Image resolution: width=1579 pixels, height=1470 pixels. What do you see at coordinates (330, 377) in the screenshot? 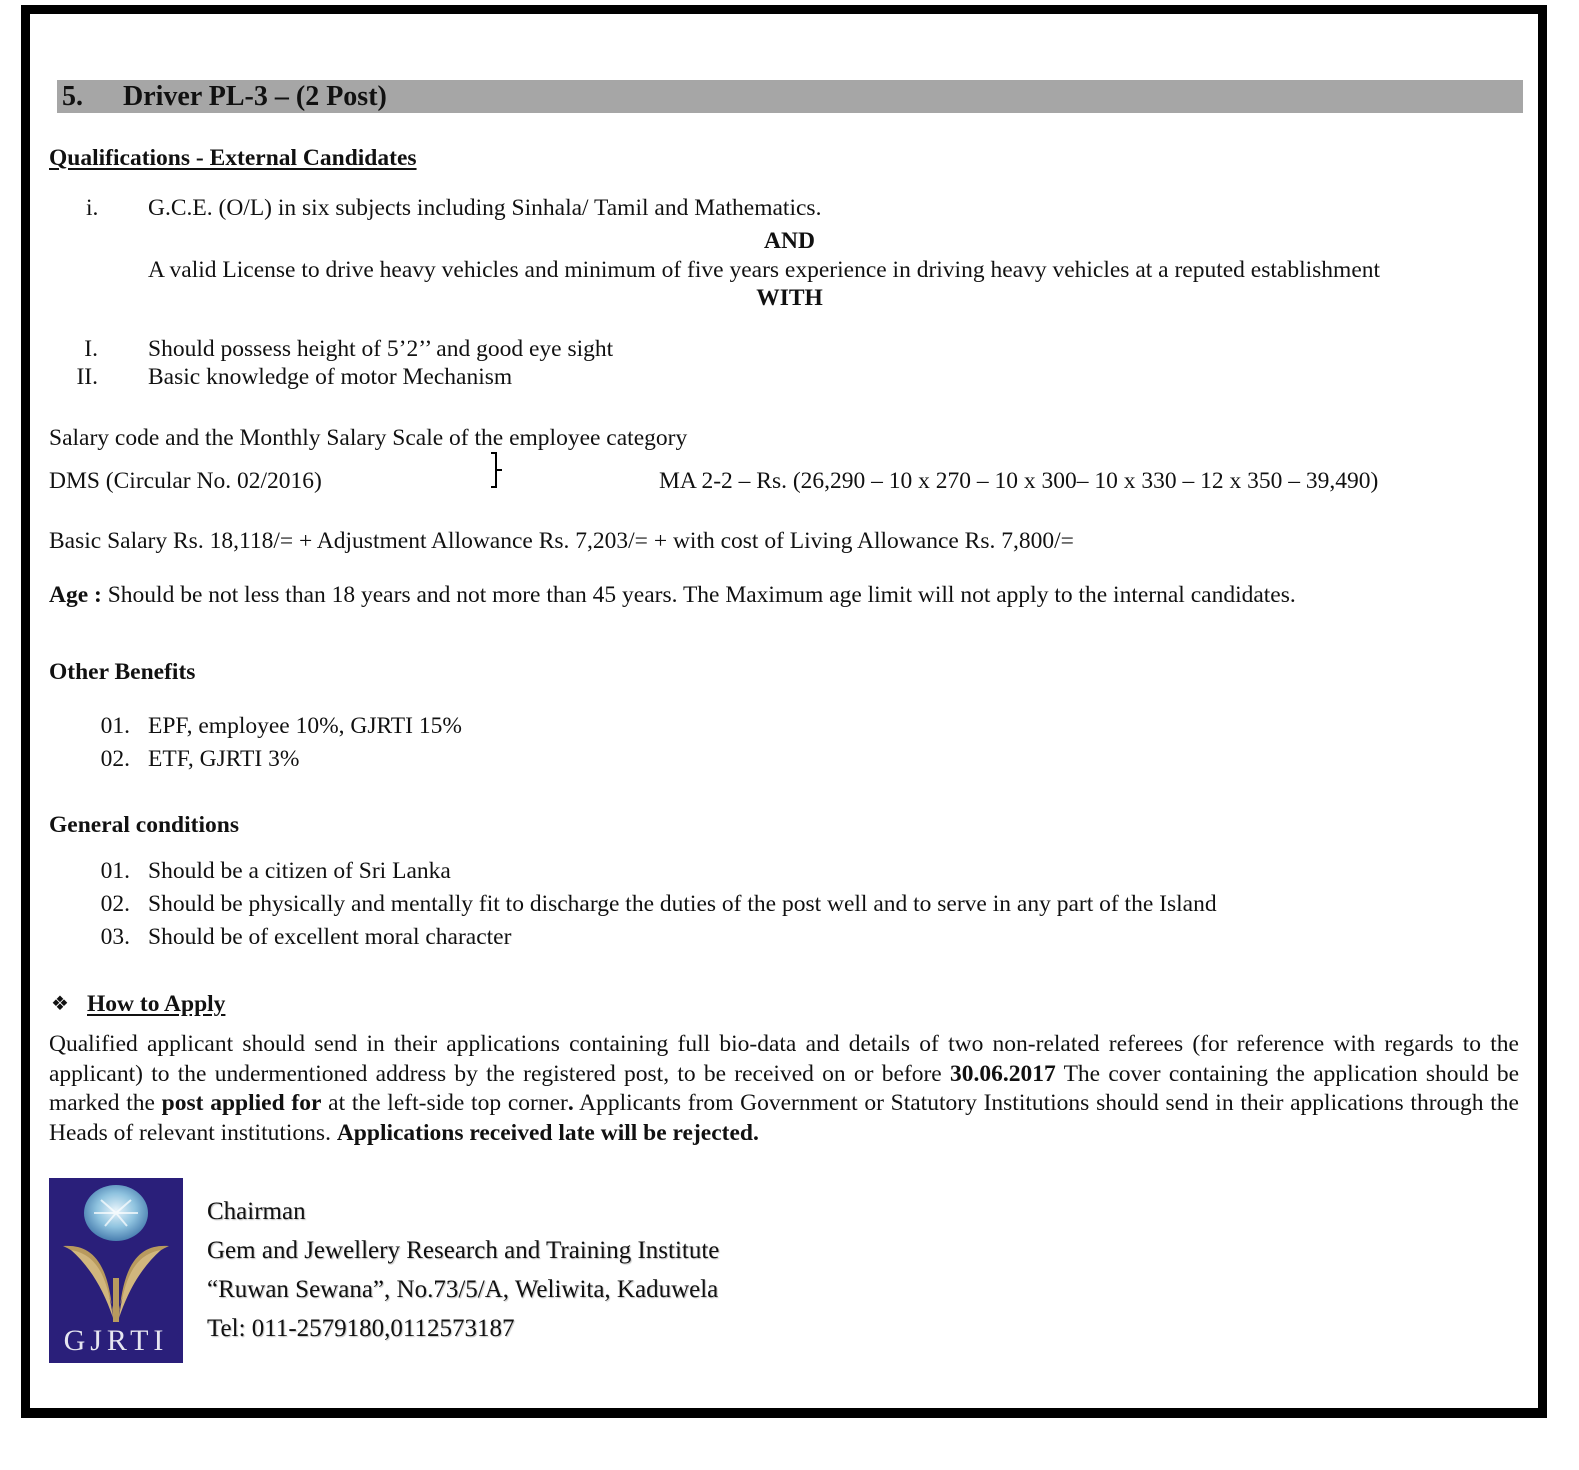
I see `additional-item: Basic knowledge of motor Mechanism` at bounding box center [330, 377].